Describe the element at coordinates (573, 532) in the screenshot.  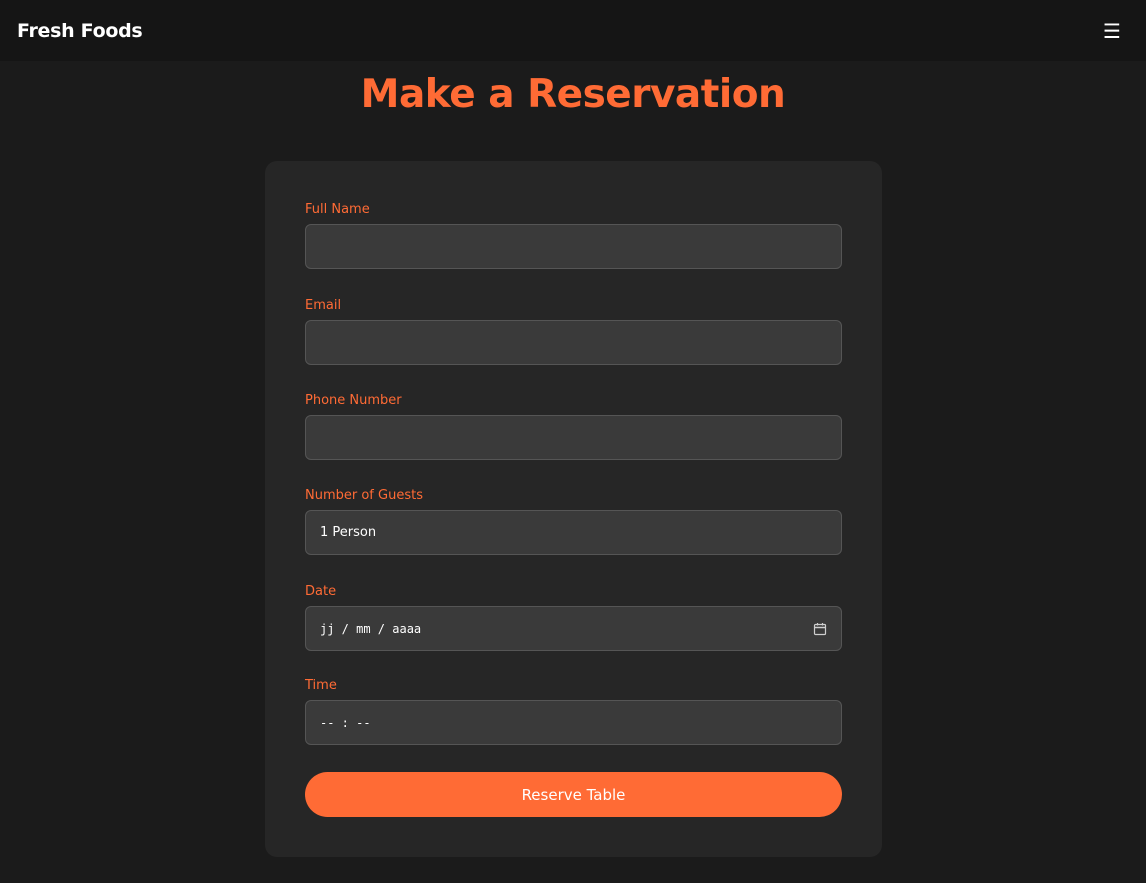
I see `guests-select: 1 Person` at that location.